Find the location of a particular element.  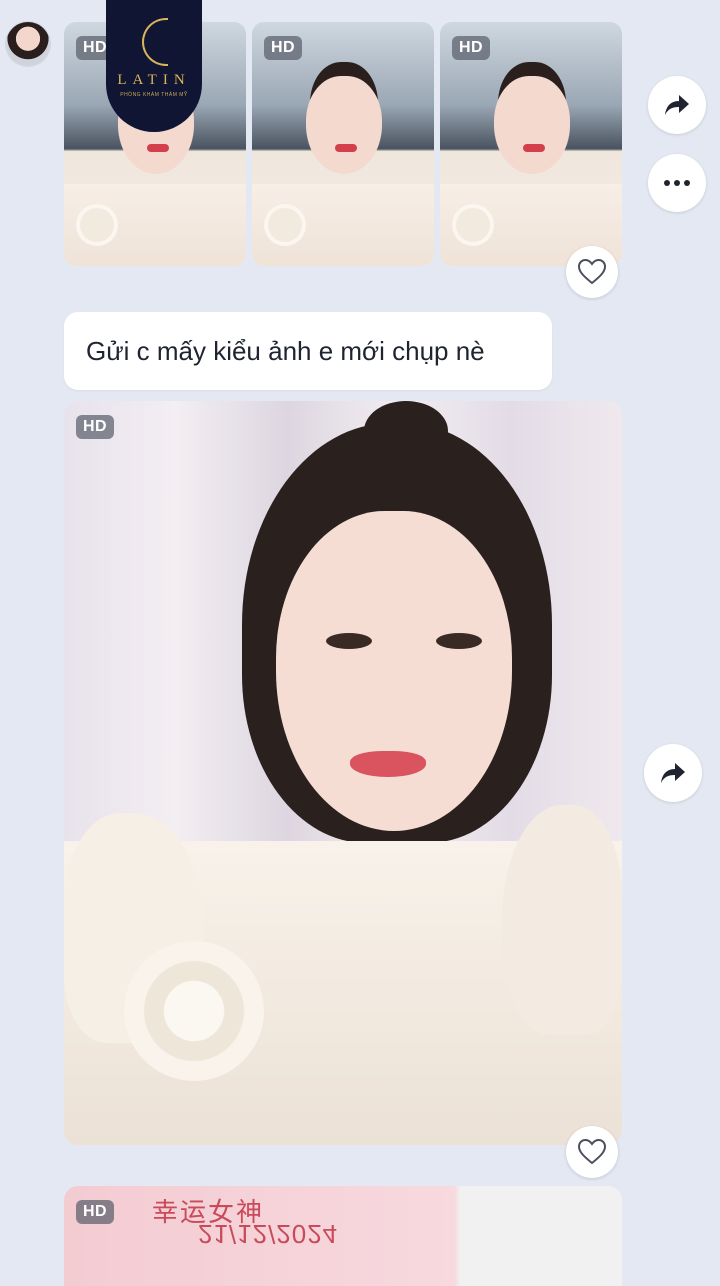

photo-stamp-date: 21/12/2024 is located at coordinates (268, 1234).